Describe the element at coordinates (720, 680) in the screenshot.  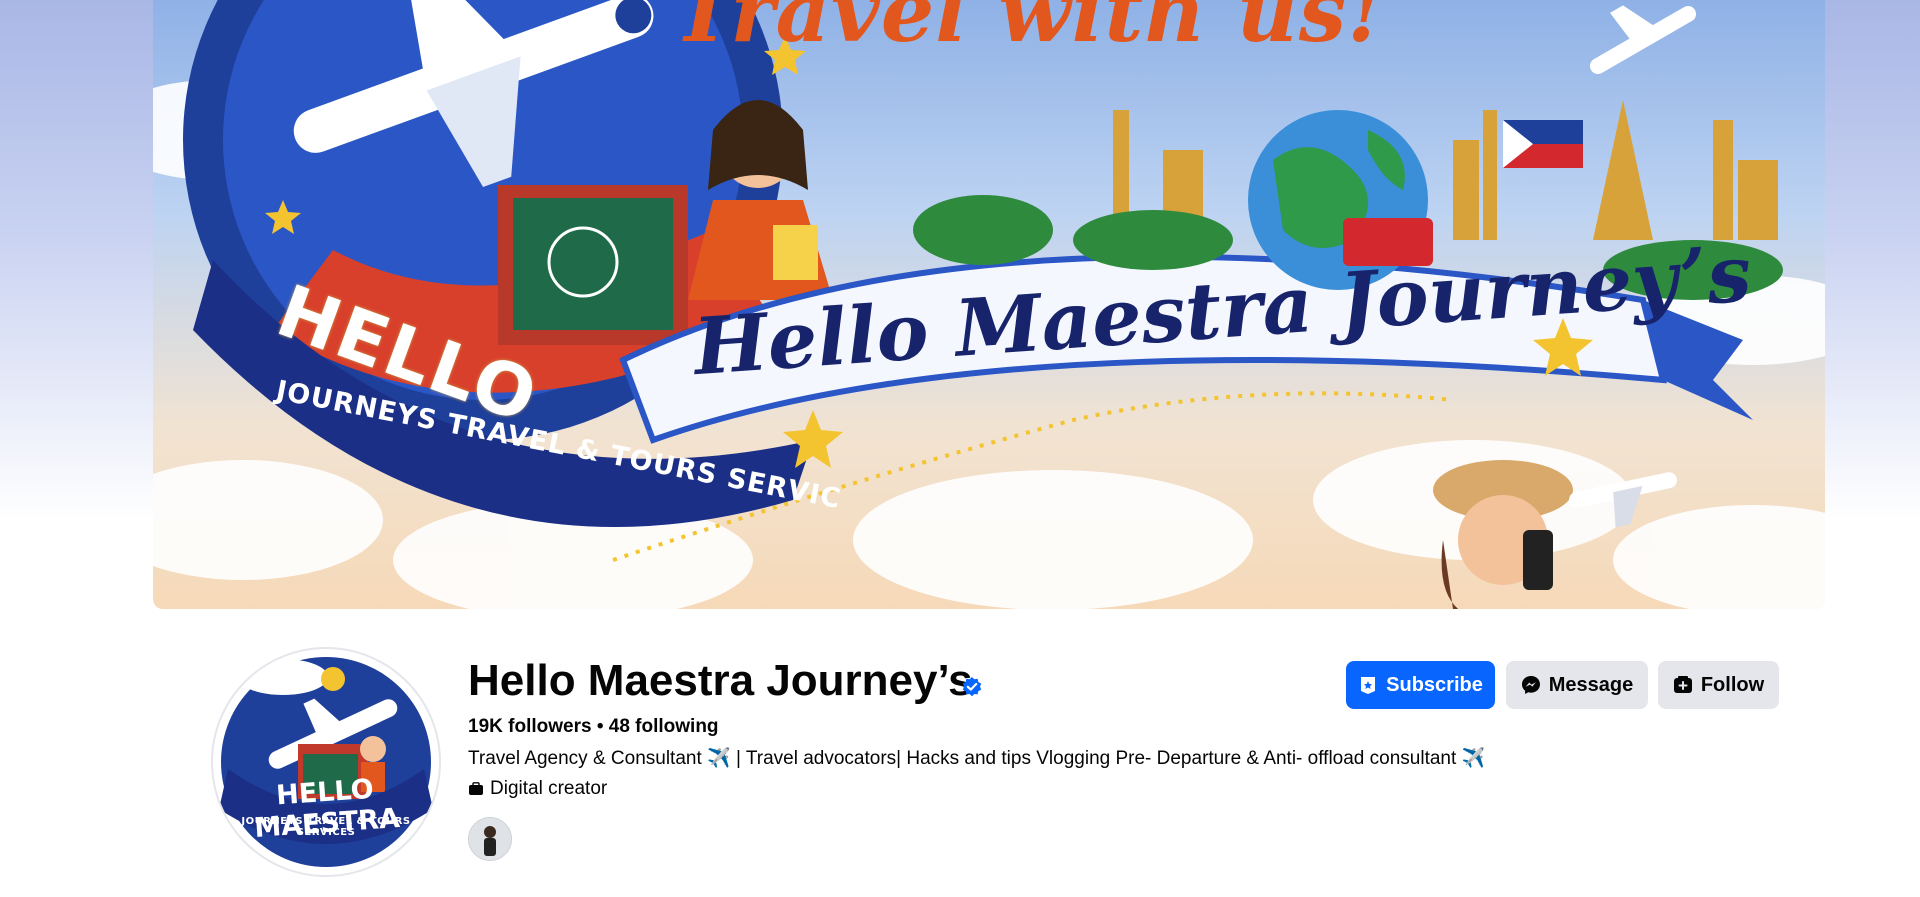
I see `page-title: Hello Maestra Journey’s` at that location.